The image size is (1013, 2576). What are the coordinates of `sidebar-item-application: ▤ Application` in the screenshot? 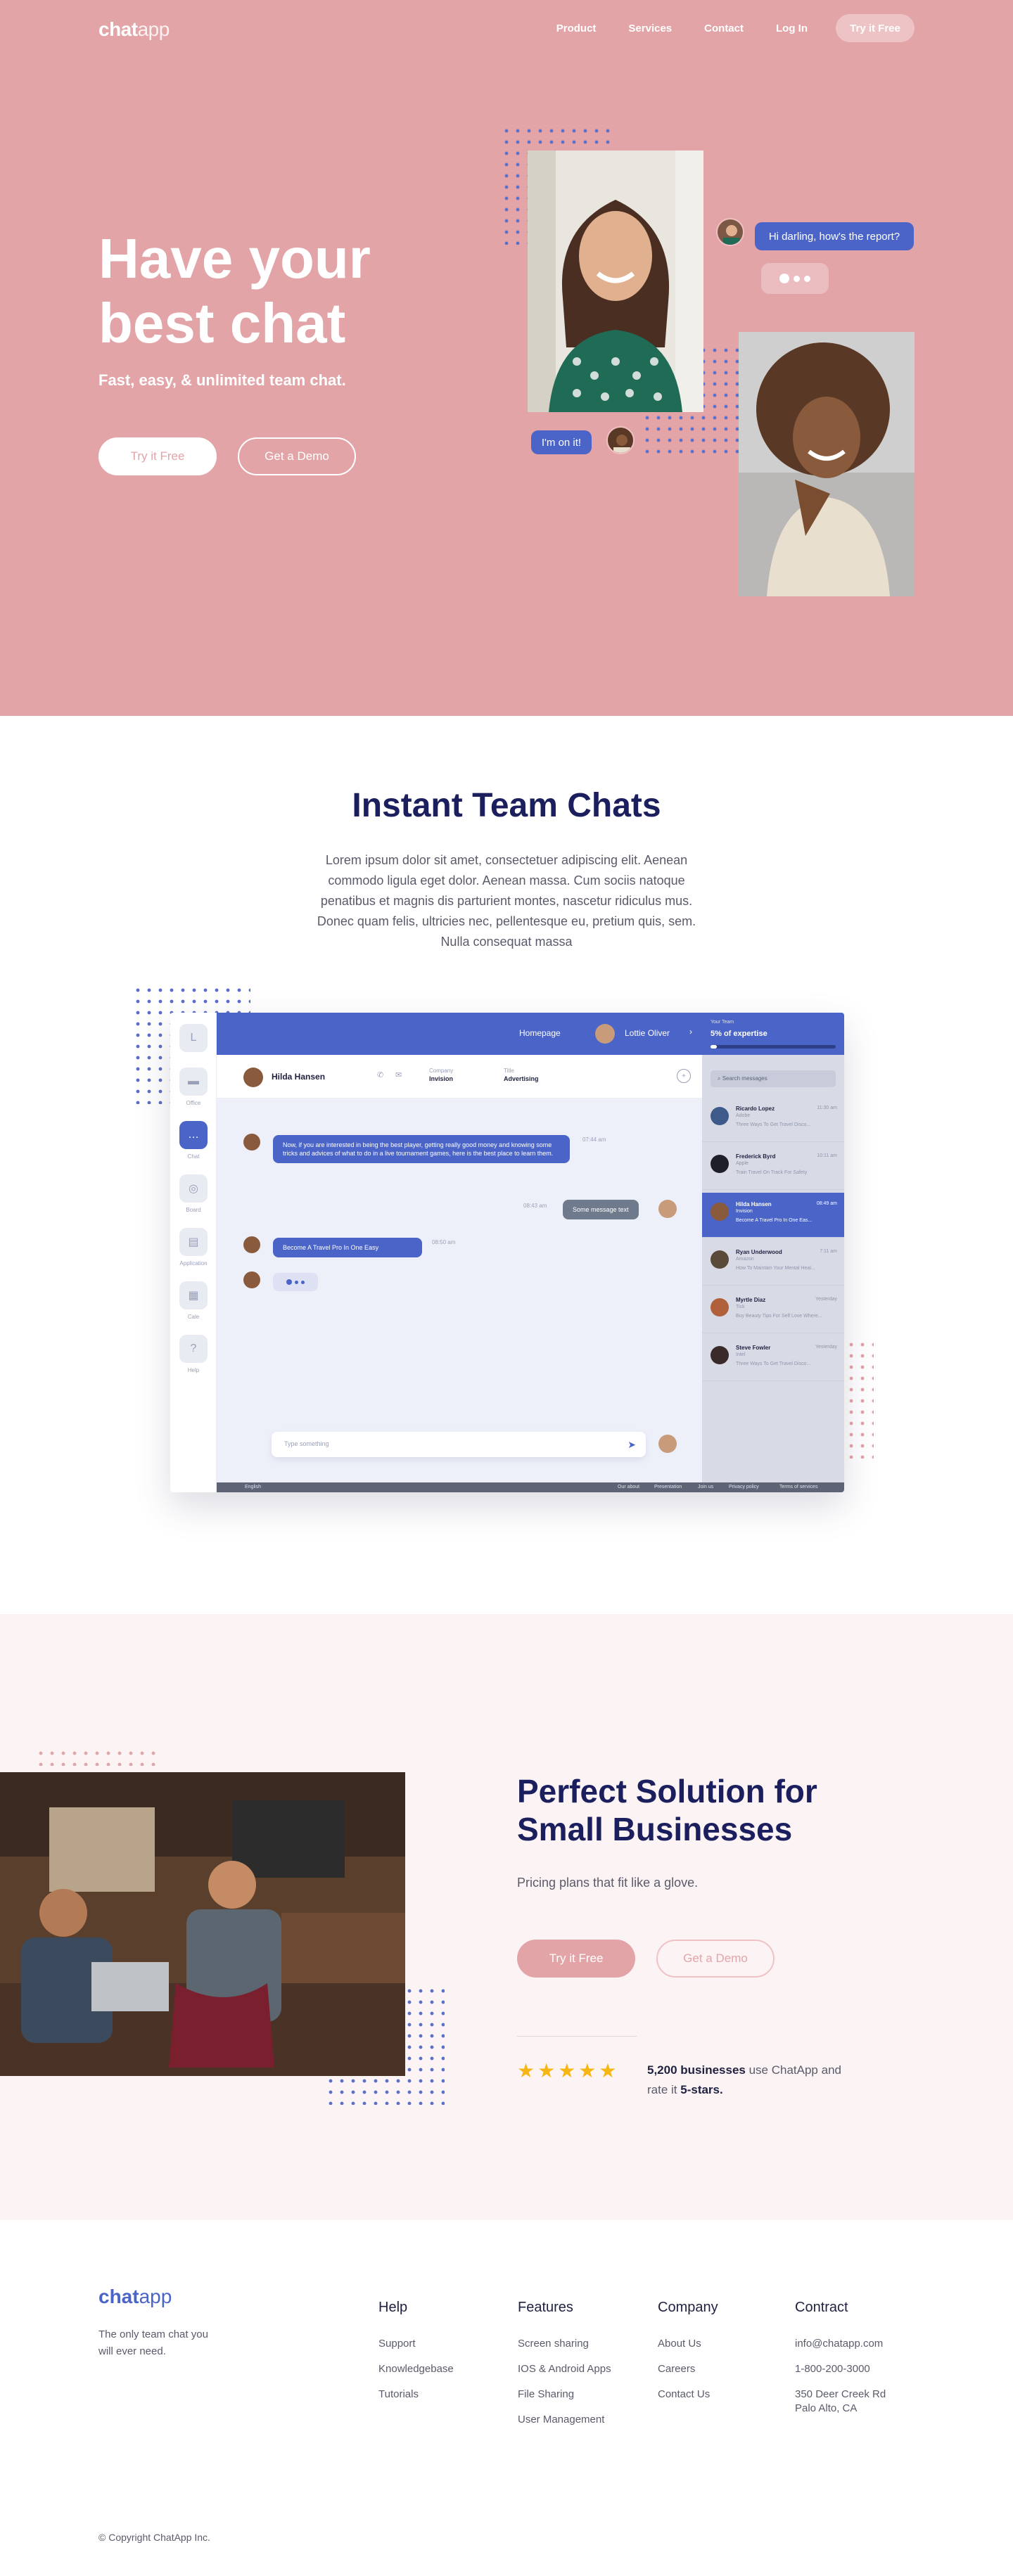 It's located at (193, 1247).